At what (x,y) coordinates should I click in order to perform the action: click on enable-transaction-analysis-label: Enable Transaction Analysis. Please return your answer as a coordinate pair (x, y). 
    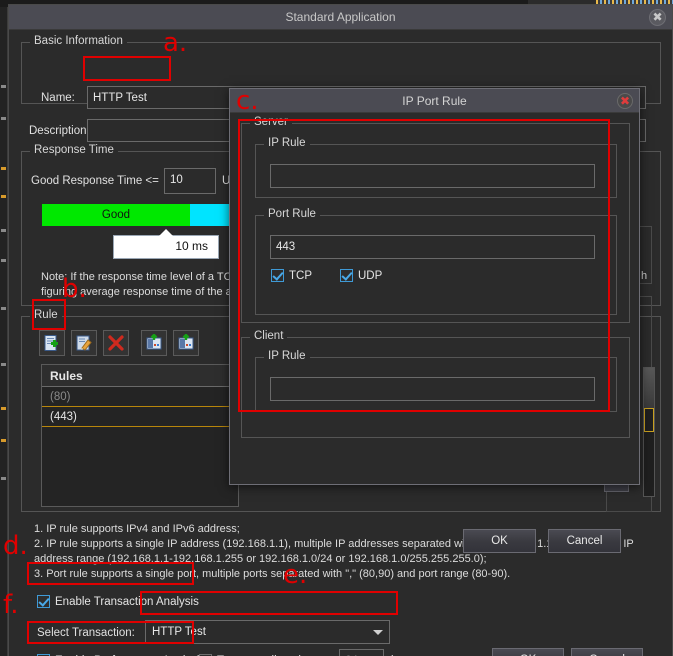
    Looking at the image, I should click on (127, 601).